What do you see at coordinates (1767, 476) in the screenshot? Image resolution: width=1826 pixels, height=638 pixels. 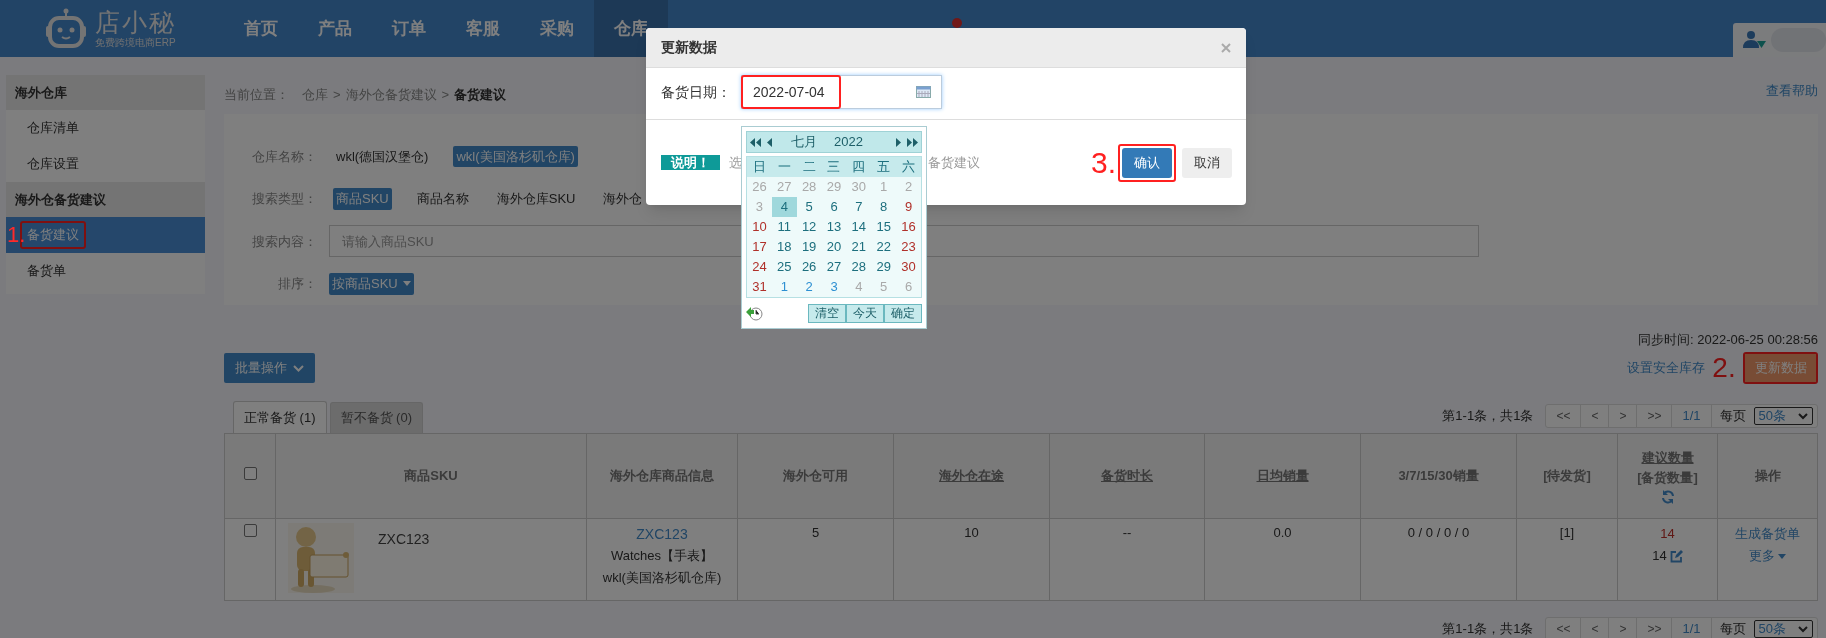 I see `column-header: 操作` at bounding box center [1767, 476].